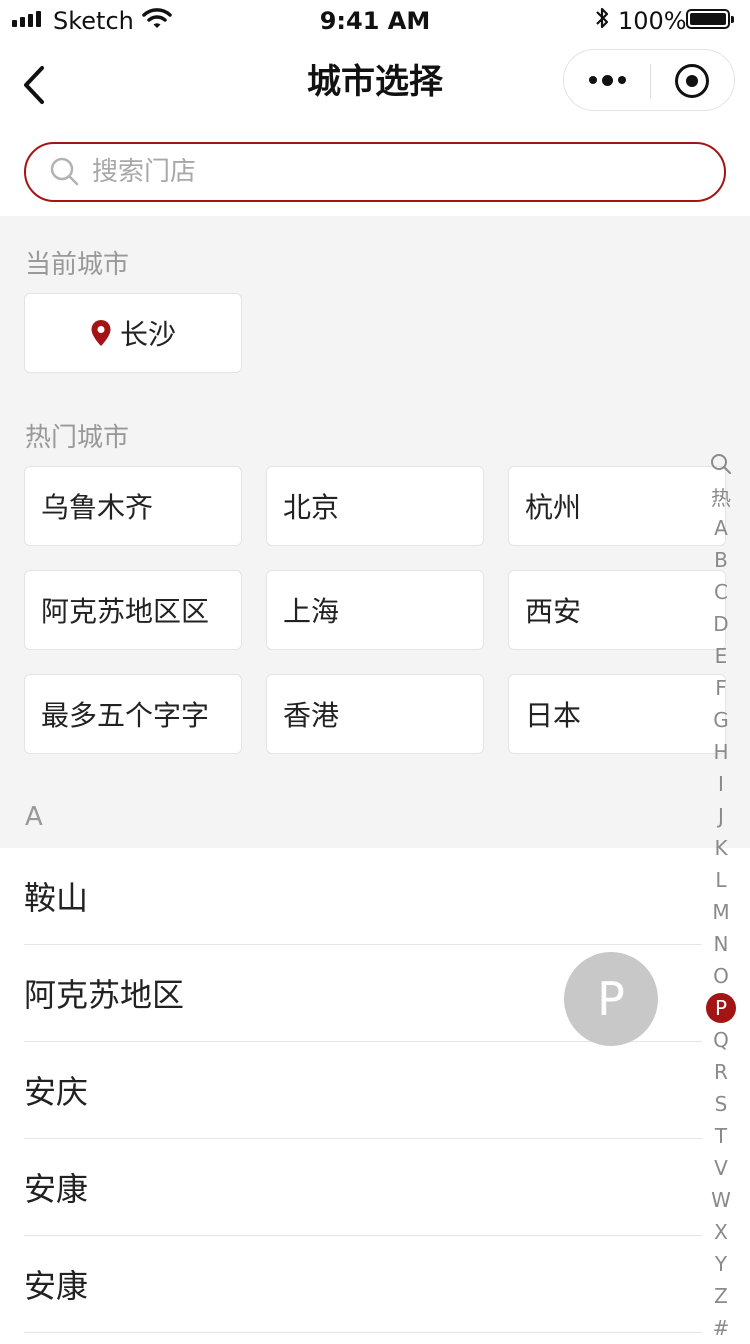 This screenshot has width=750, height=1344. I want to click on index-letter-text: M, so click(721, 912).